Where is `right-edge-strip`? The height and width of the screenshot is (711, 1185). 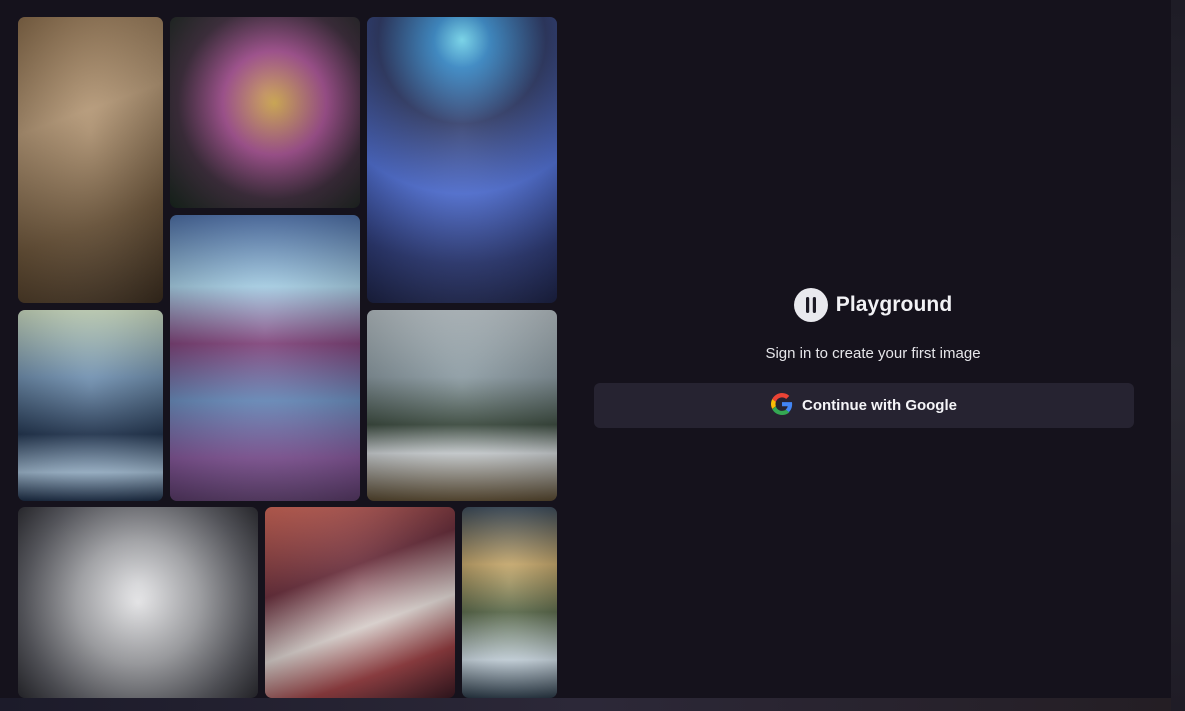
right-edge-strip is located at coordinates (1178, 355).